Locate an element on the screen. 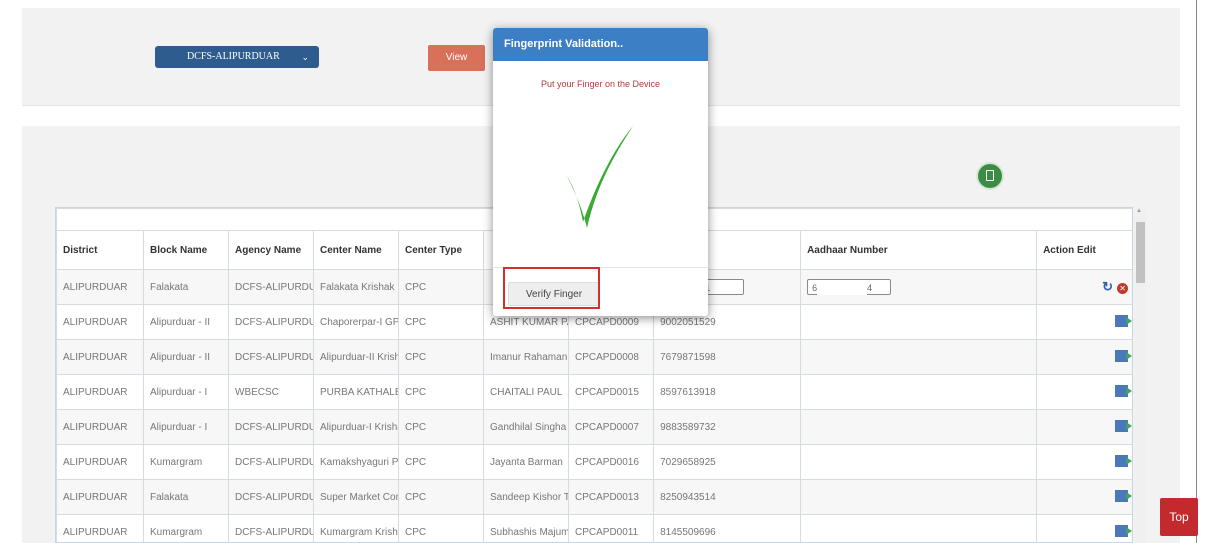  scrollbar-thumb is located at coordinates (1140, 252).